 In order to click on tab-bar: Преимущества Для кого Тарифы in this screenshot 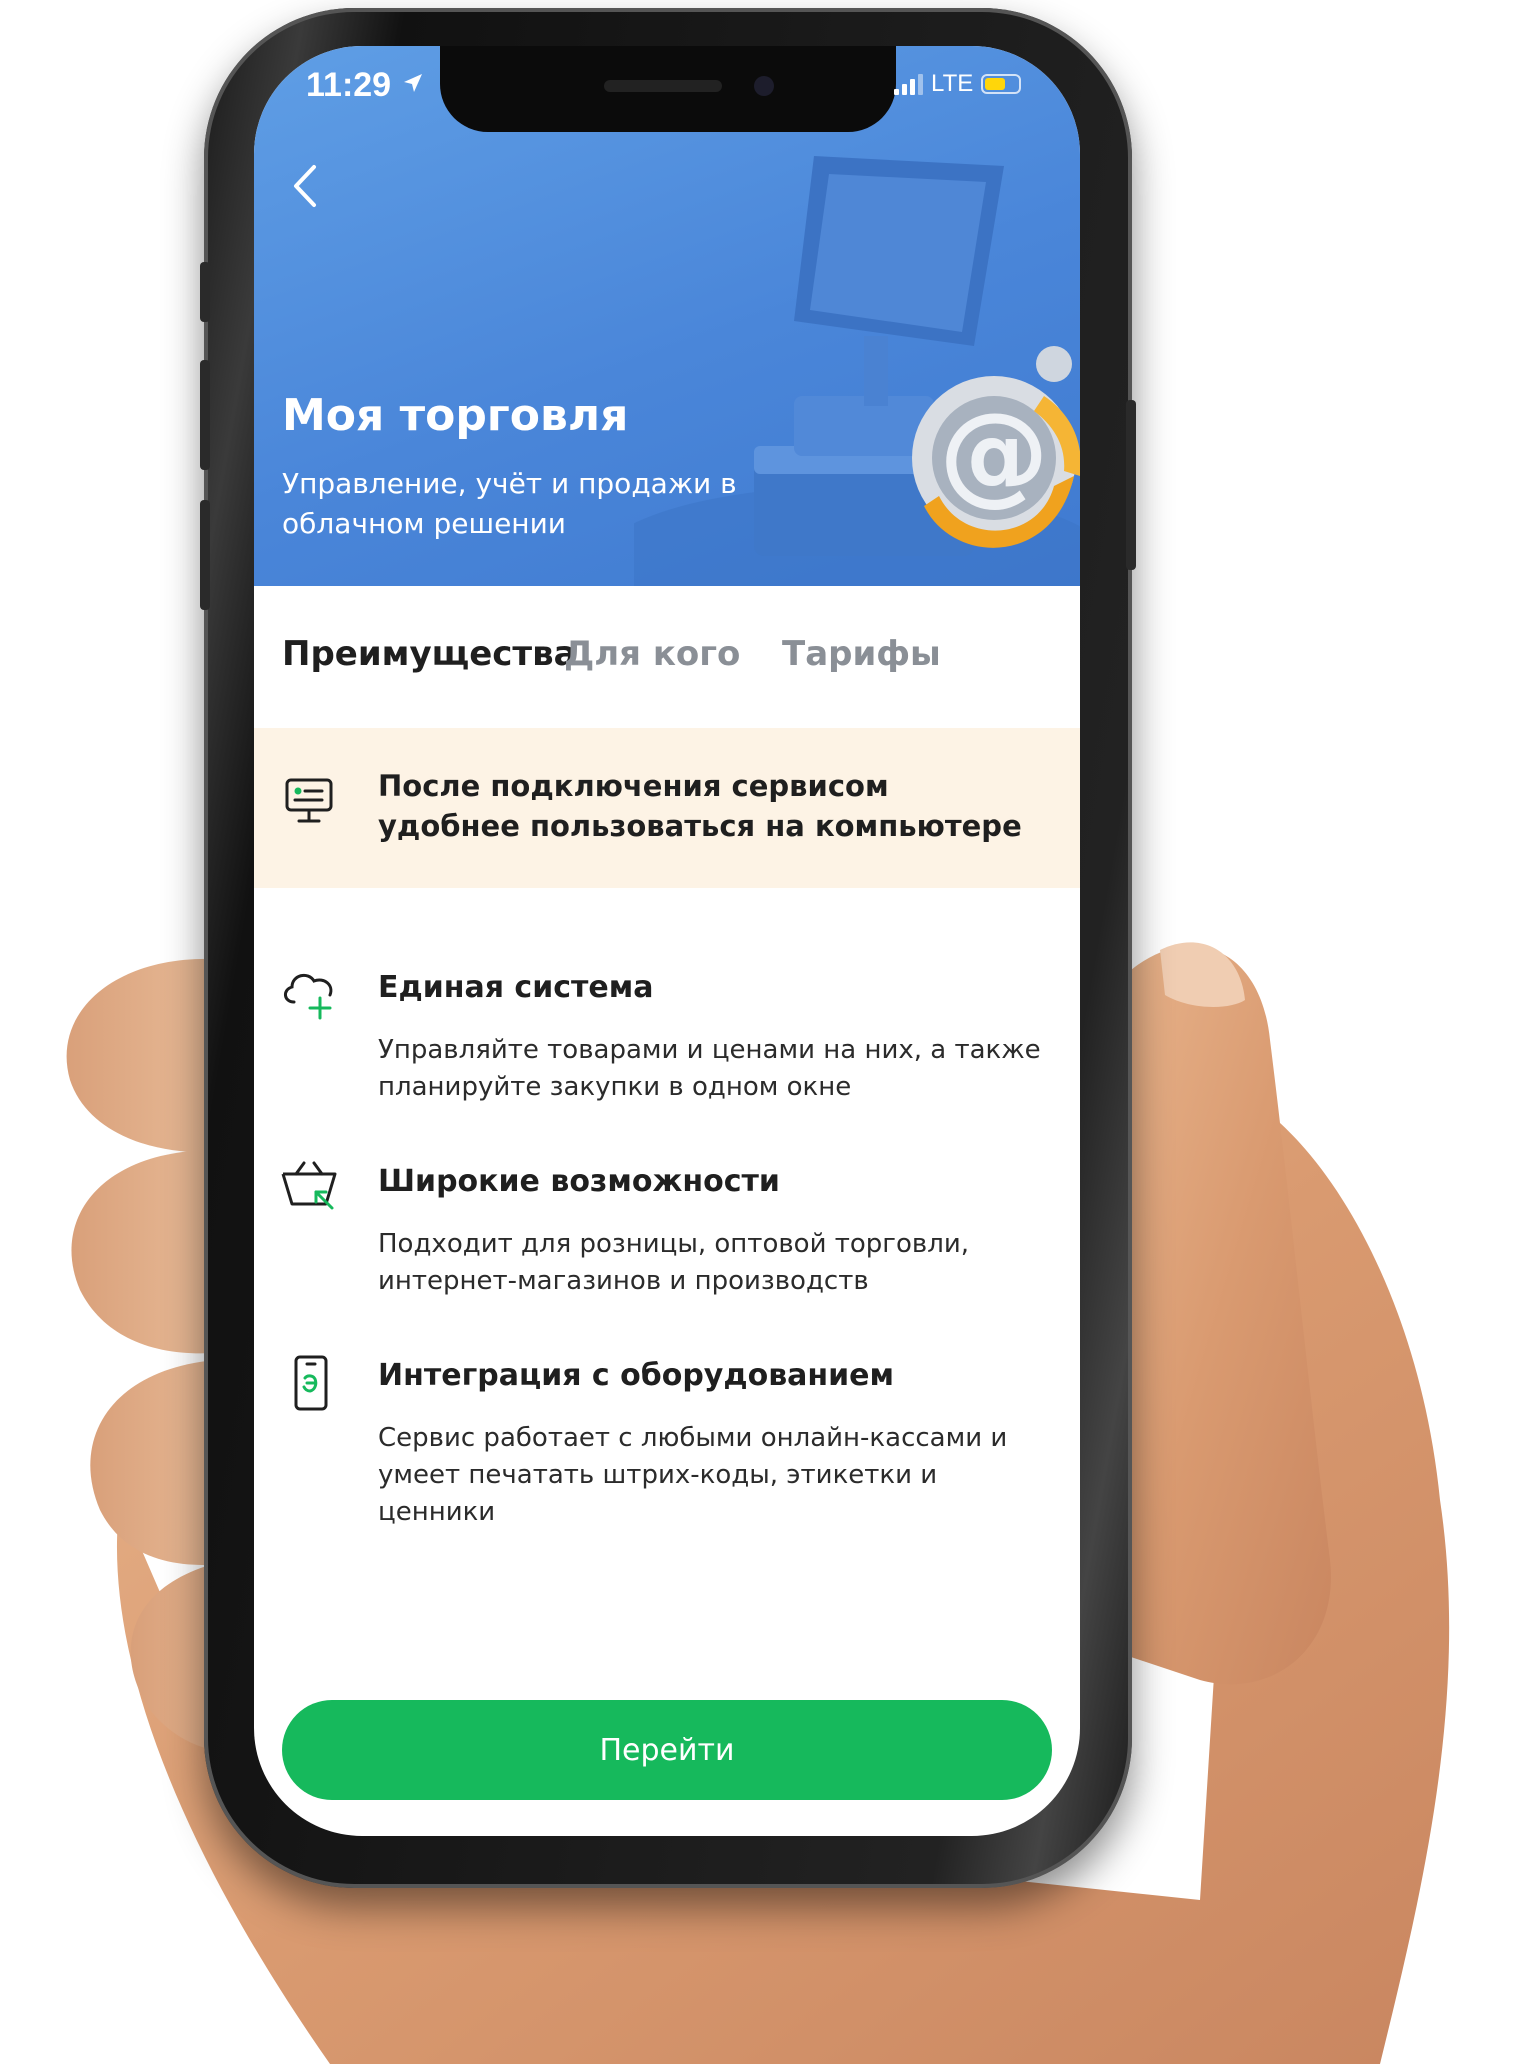, I will do `click(667, 660)`.